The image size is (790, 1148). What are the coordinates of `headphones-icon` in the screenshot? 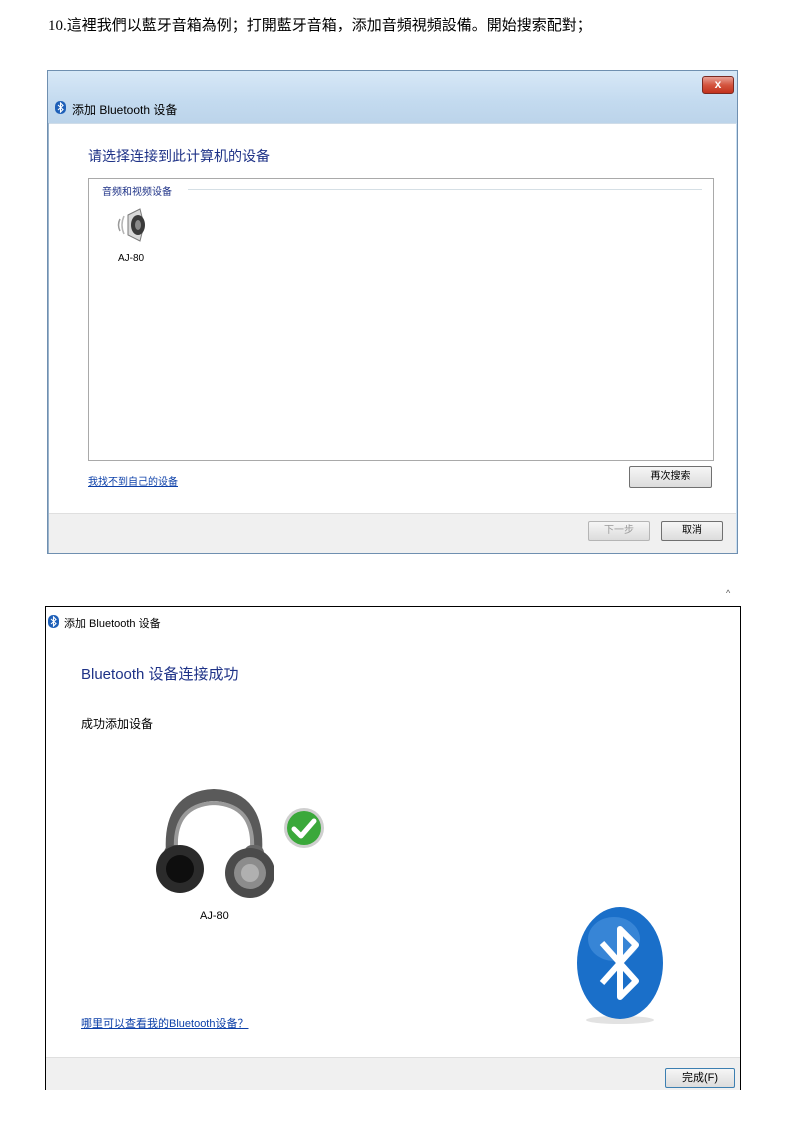 It's located at (215, 843).